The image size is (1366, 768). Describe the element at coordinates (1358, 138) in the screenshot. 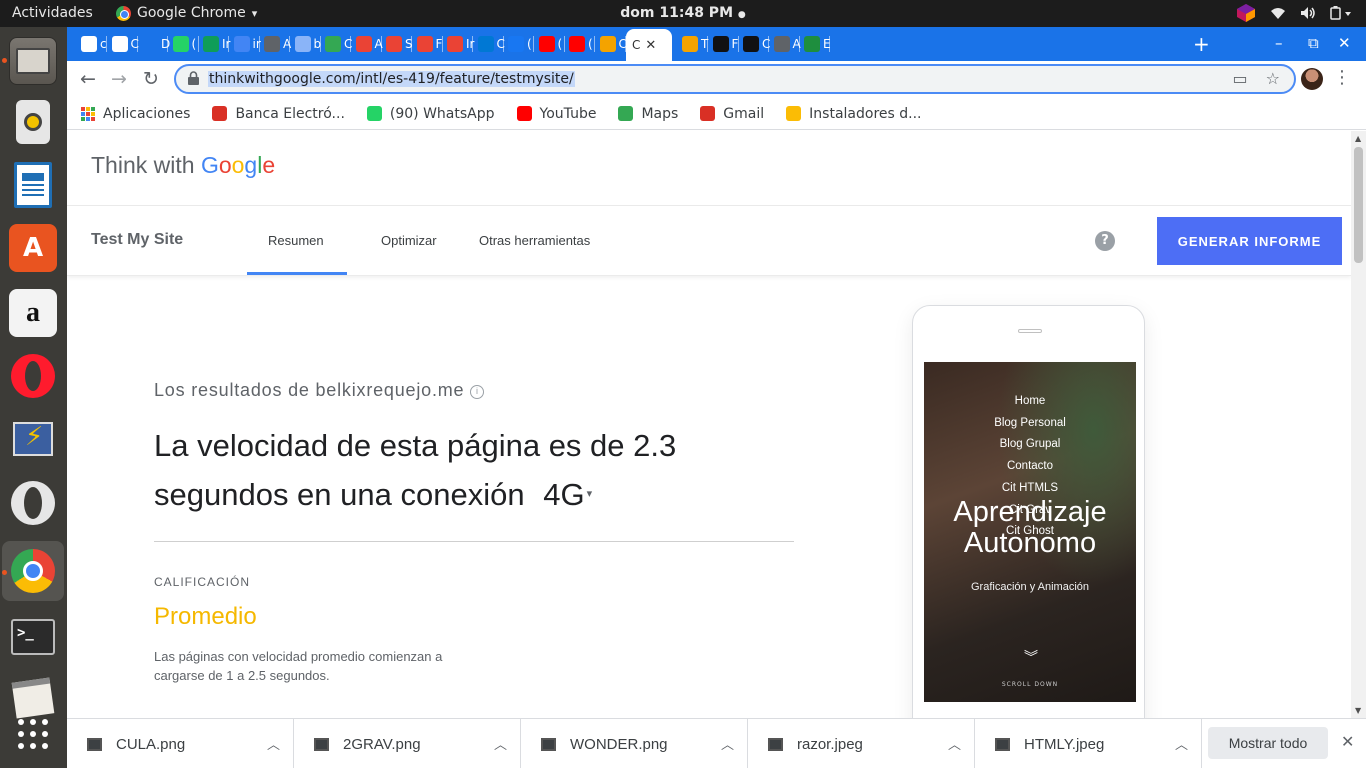

I see `scroll-up-icon: ▲` at that location.